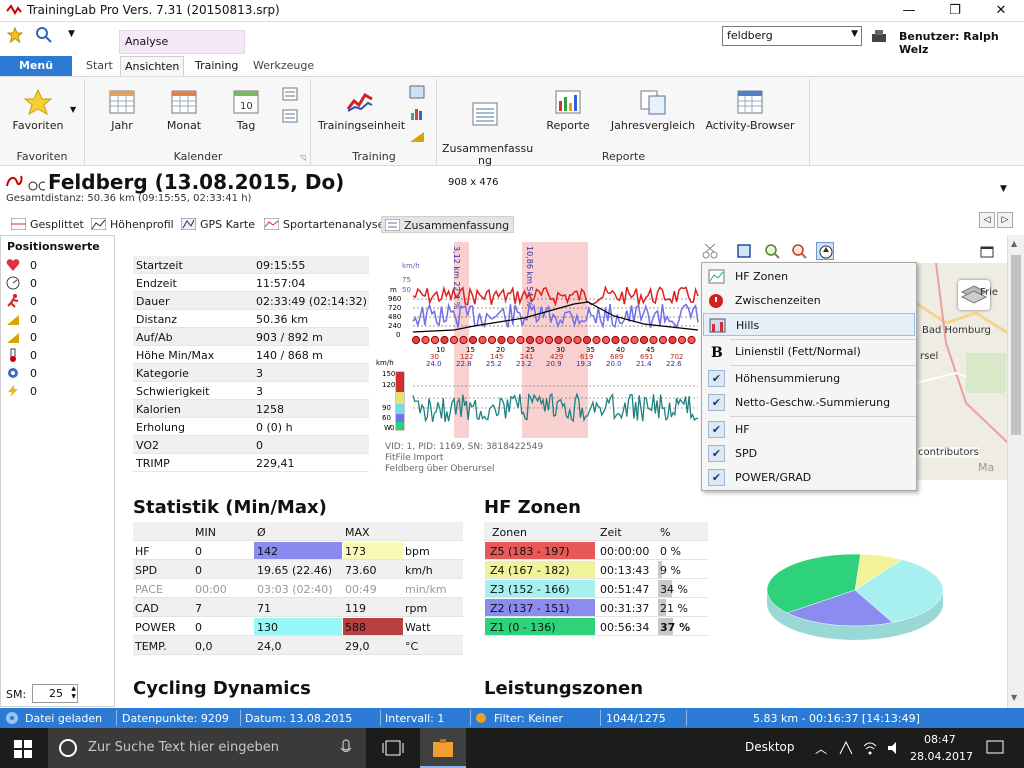  I want to click on microphone-icon, so click(346, 748).